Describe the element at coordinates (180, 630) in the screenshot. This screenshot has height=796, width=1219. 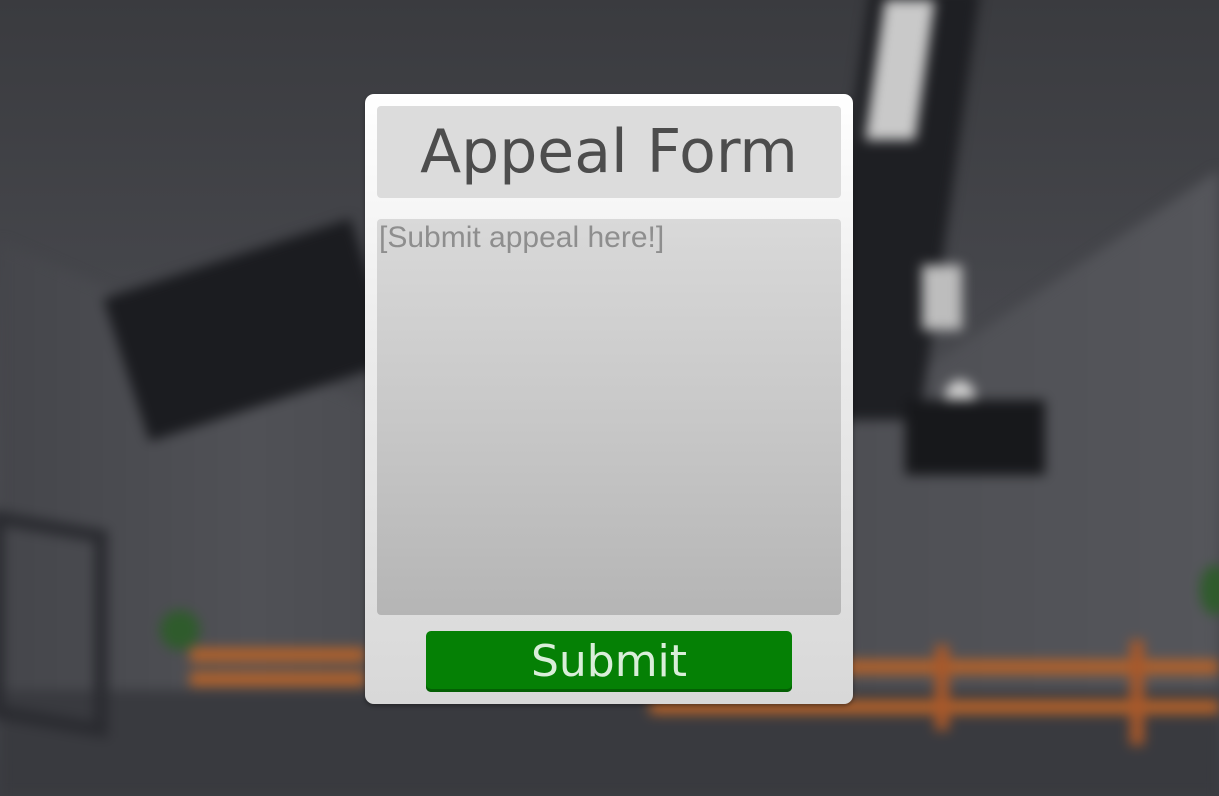
I see `plant-decoration` at that location.